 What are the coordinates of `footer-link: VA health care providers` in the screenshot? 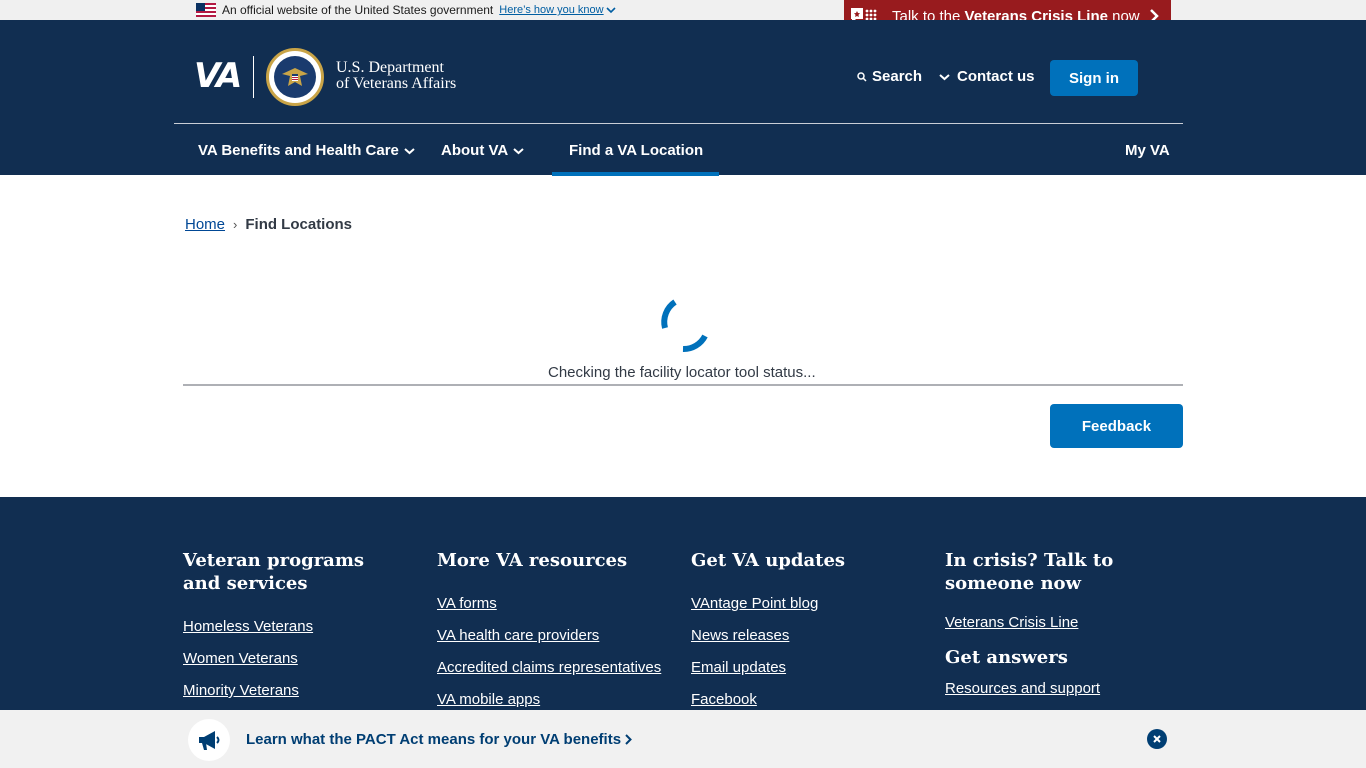 It's located at (557, 643).